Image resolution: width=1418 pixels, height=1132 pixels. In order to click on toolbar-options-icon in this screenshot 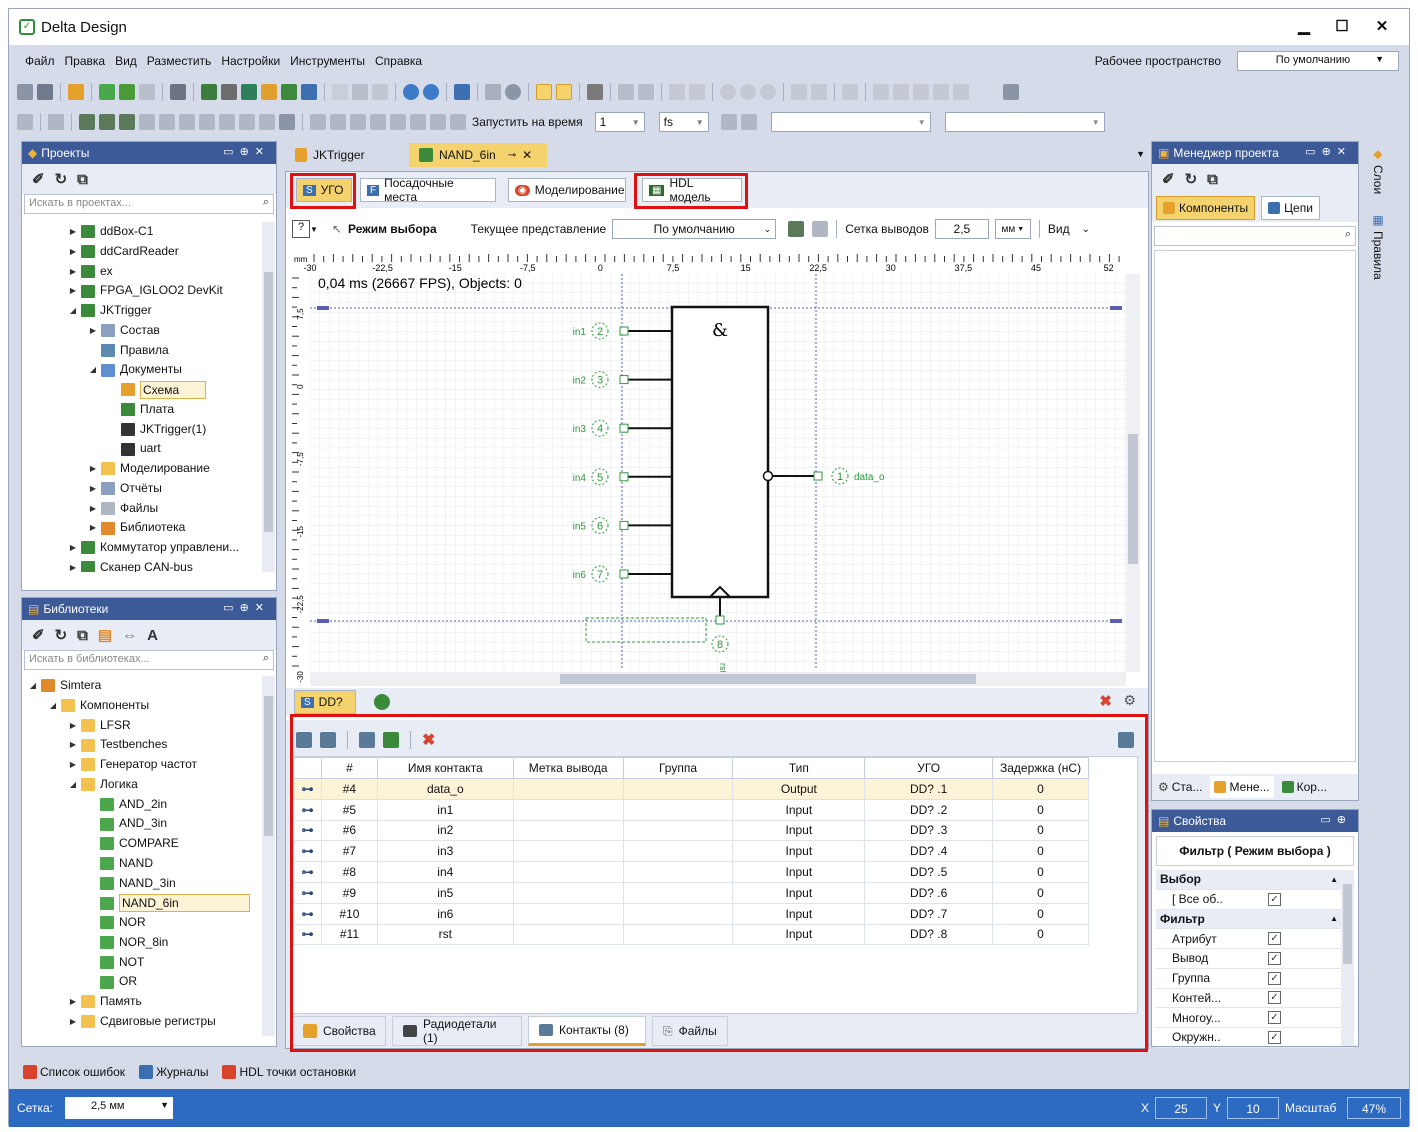, I will do `click(1011, 92)`.